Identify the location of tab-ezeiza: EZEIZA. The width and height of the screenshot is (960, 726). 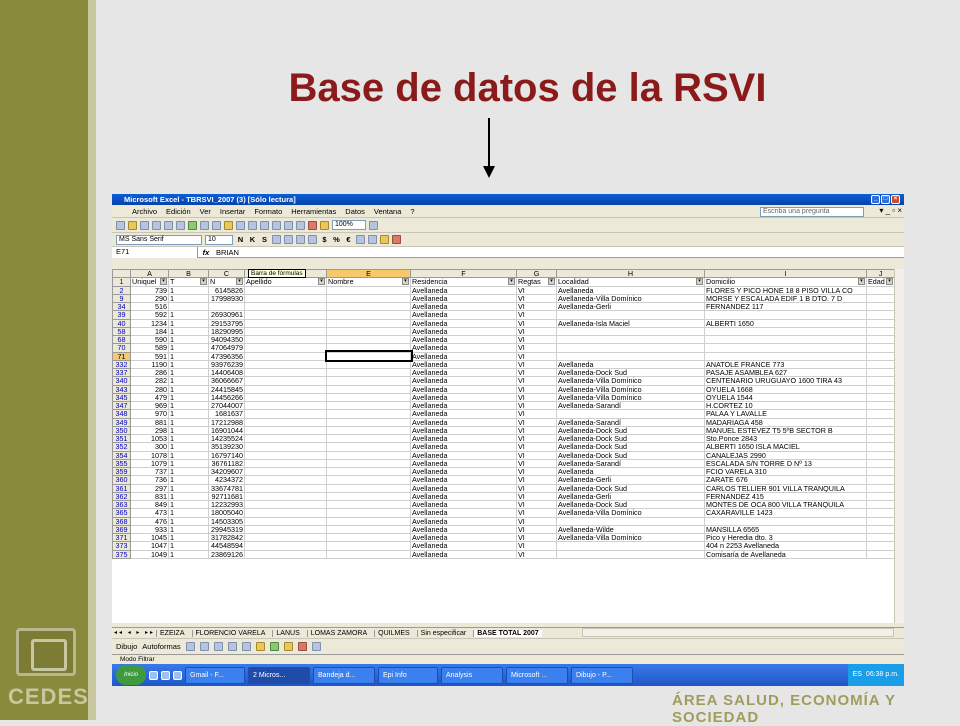
(172, 633).